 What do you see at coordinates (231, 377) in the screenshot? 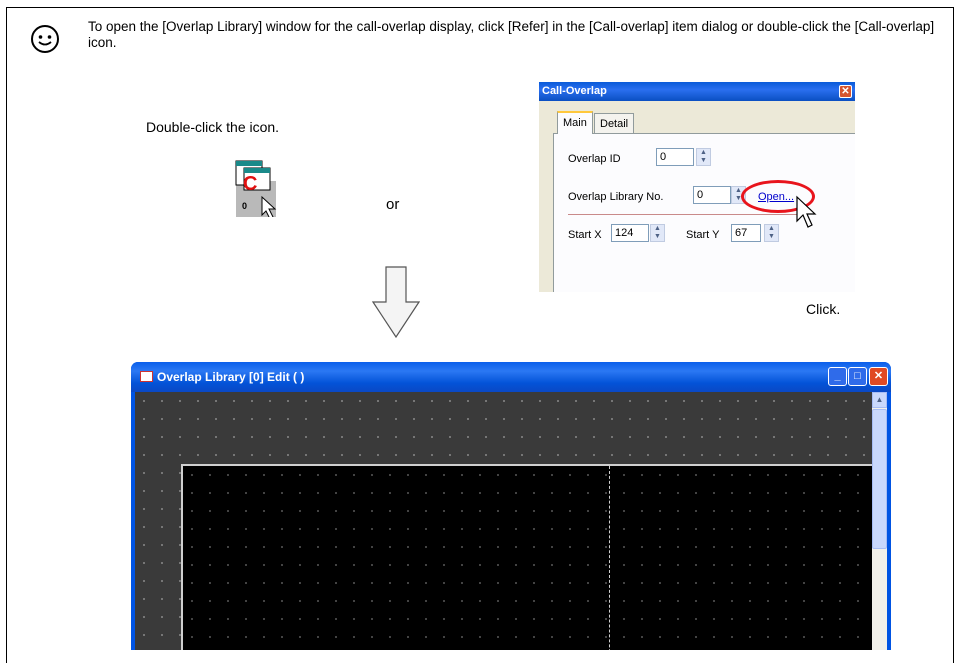
I see `window-title: Overlap Library [0] Edit ( )` at bounding box center [231, 377].